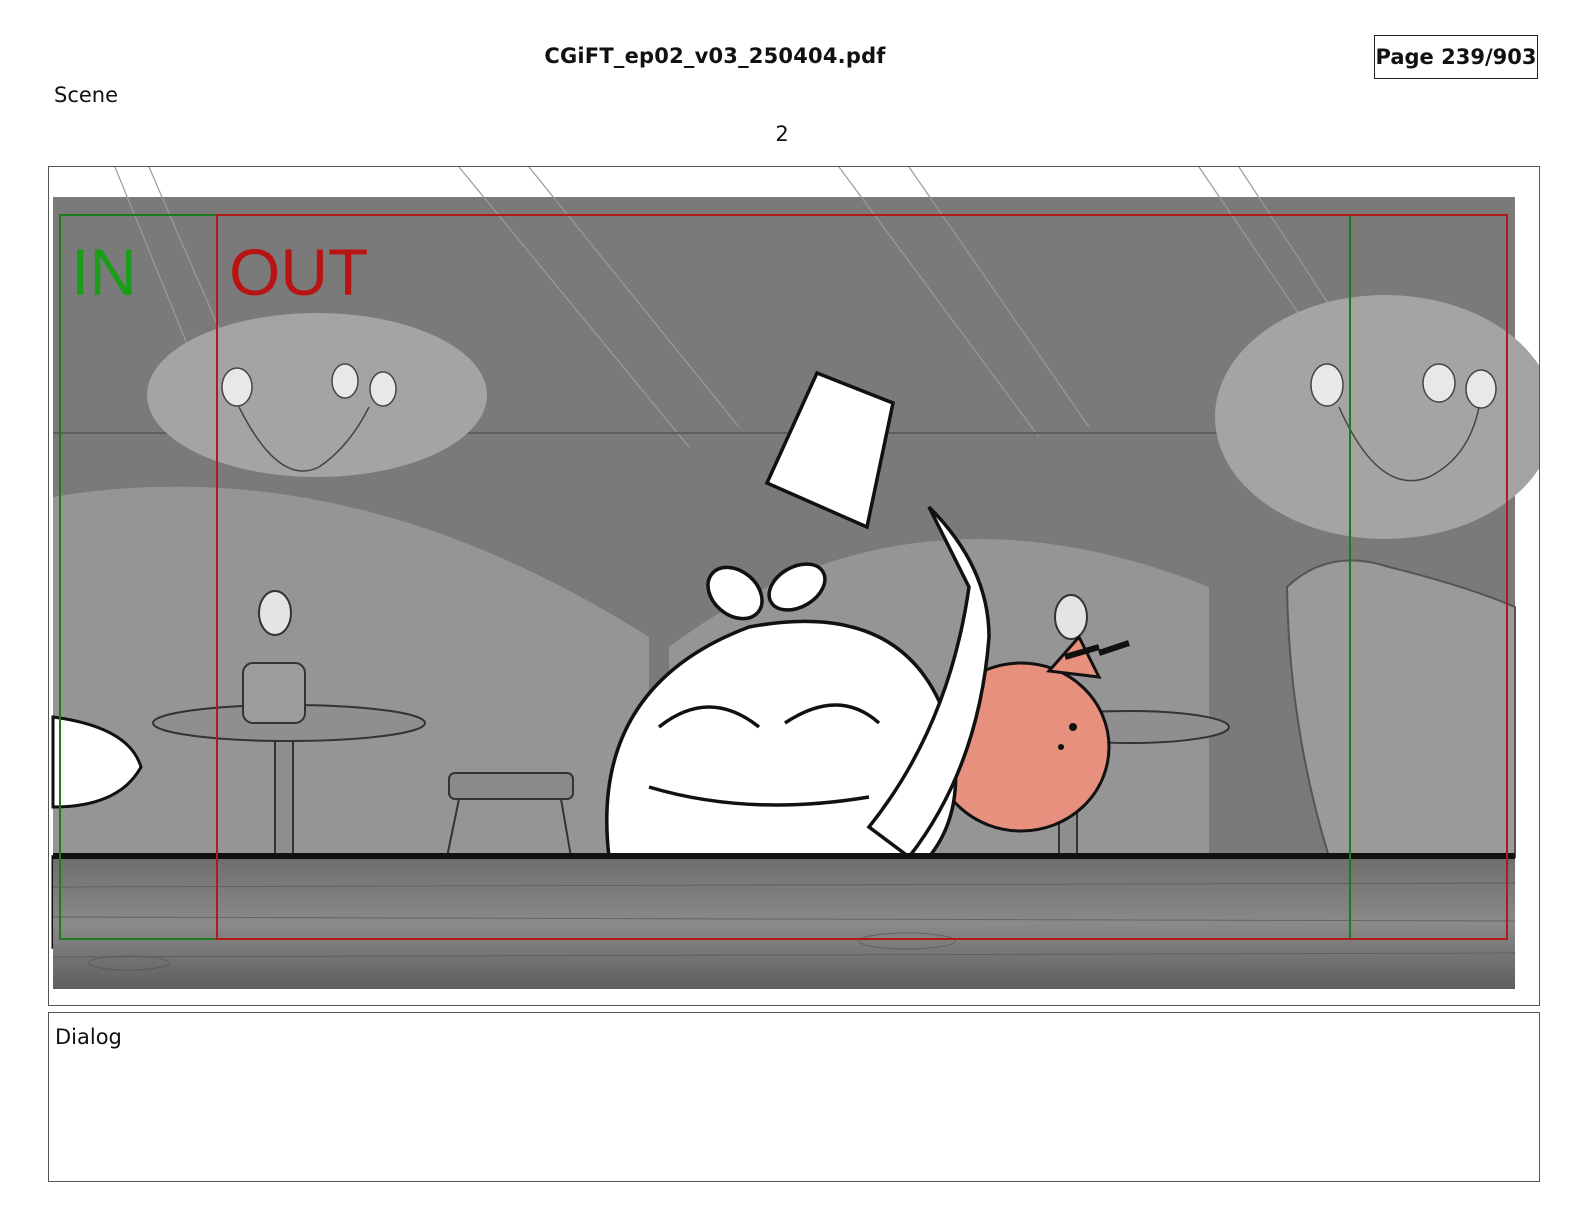  I want to click on light-pool-left, so click(317, 395).